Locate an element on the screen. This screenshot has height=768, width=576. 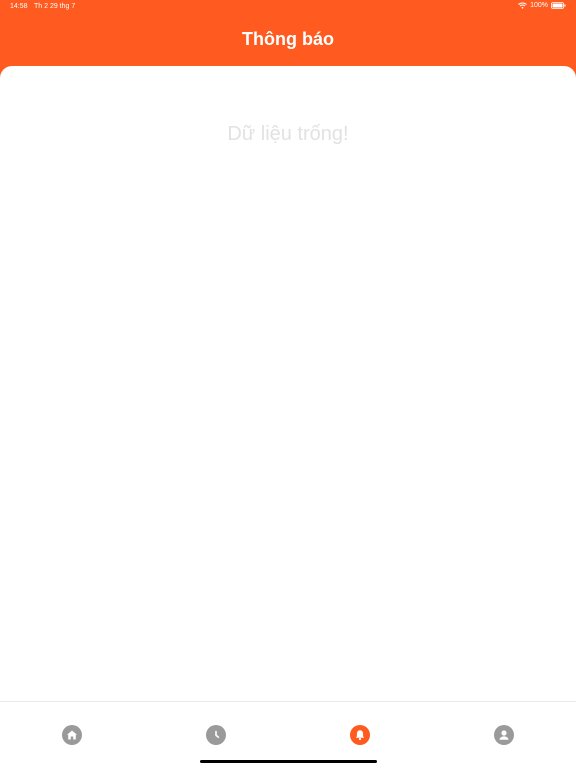
empty-state-message: Dữ liệu trống! is located at coordinates (288, 134).